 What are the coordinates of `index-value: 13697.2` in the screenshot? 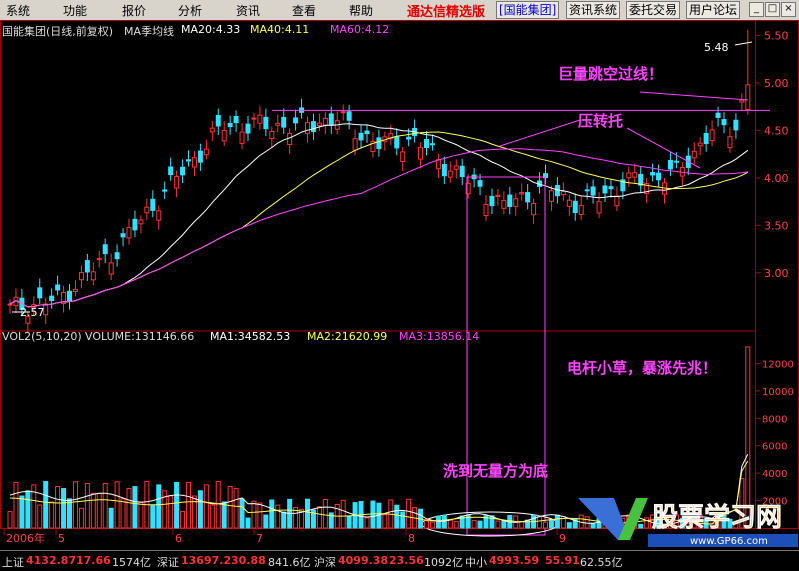 It's located at (206, 560).